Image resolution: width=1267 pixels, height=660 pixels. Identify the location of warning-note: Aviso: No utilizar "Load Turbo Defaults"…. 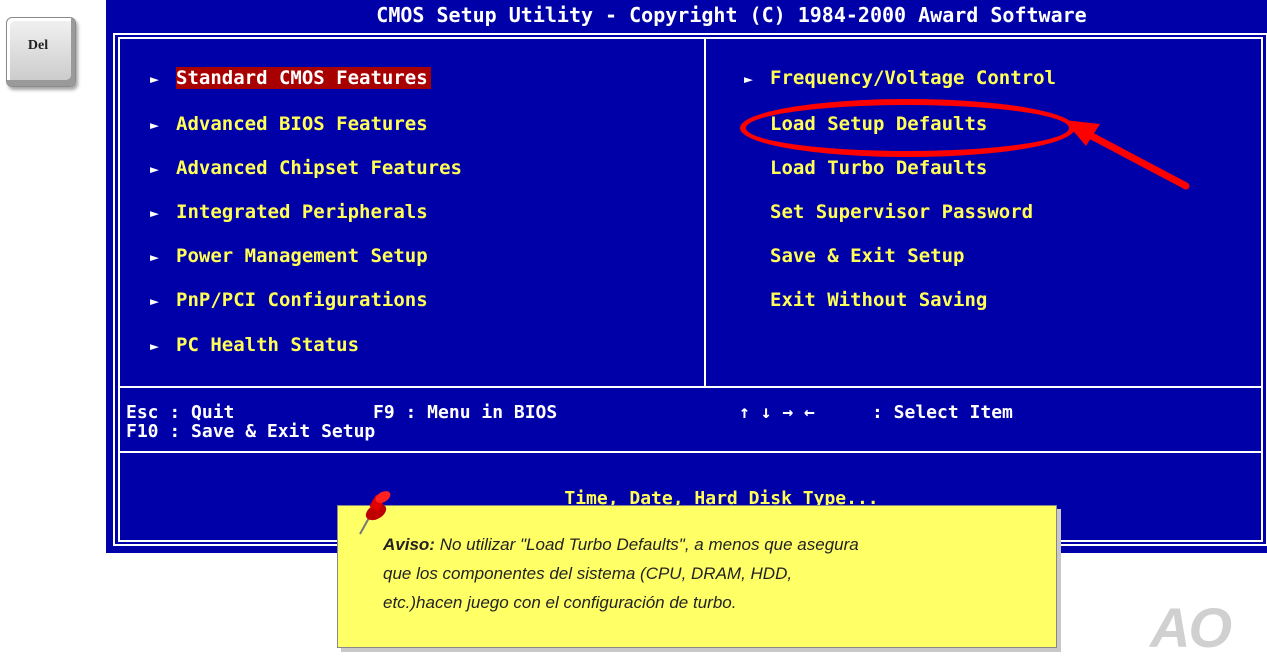
(697, 576).